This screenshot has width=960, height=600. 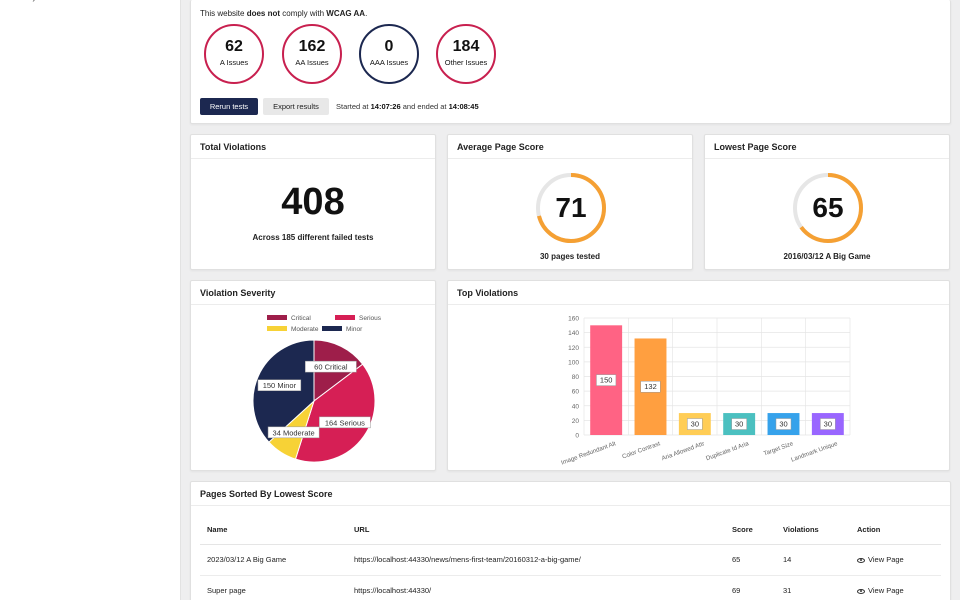 I want to click on card-title: Lowest Page Score, so click(x=827, y=147).